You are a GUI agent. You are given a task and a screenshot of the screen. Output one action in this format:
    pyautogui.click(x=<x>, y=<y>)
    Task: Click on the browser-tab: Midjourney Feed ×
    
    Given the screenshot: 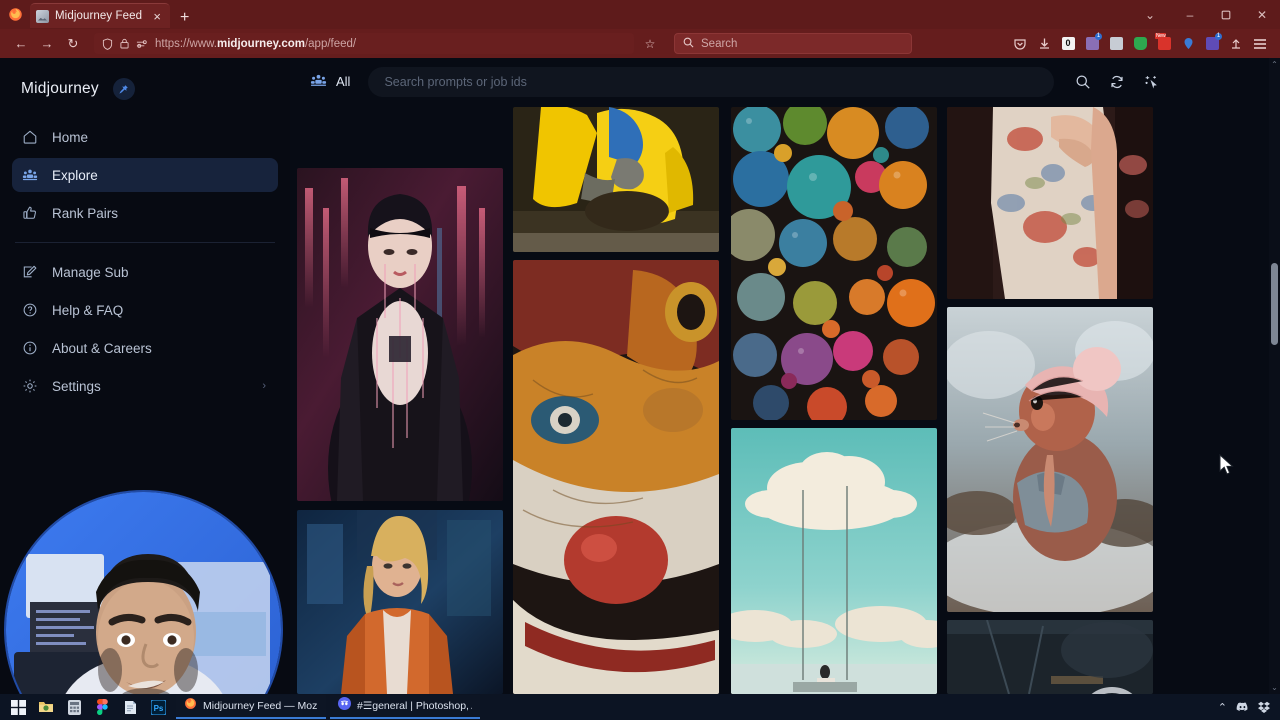 What is the action you would take?
    pyautogui.click(x=100, y=15)
    